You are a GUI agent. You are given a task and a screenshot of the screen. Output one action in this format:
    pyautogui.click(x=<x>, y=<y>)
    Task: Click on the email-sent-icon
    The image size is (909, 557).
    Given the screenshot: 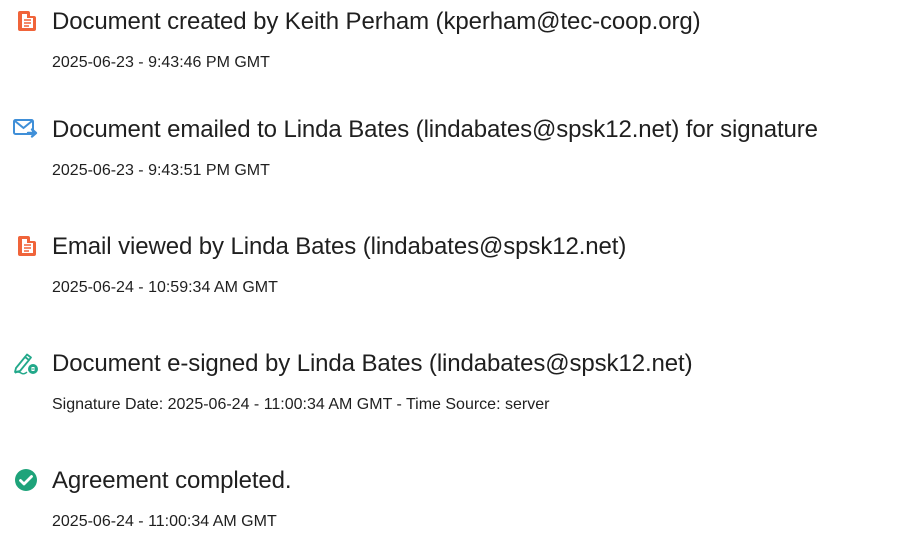 What is the action you would take?
    pyautogui.click(x=26, y=129)
    